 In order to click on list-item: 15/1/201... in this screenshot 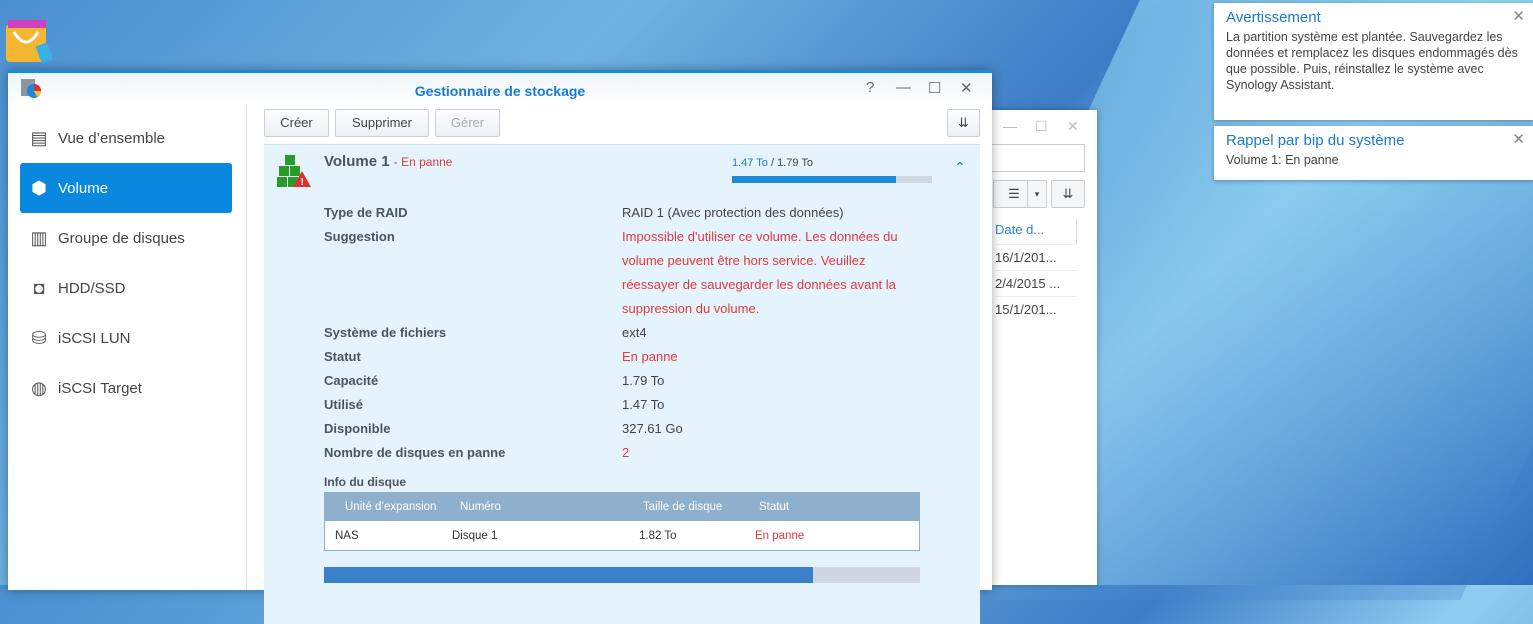, I will do `click(1036, 309)`.